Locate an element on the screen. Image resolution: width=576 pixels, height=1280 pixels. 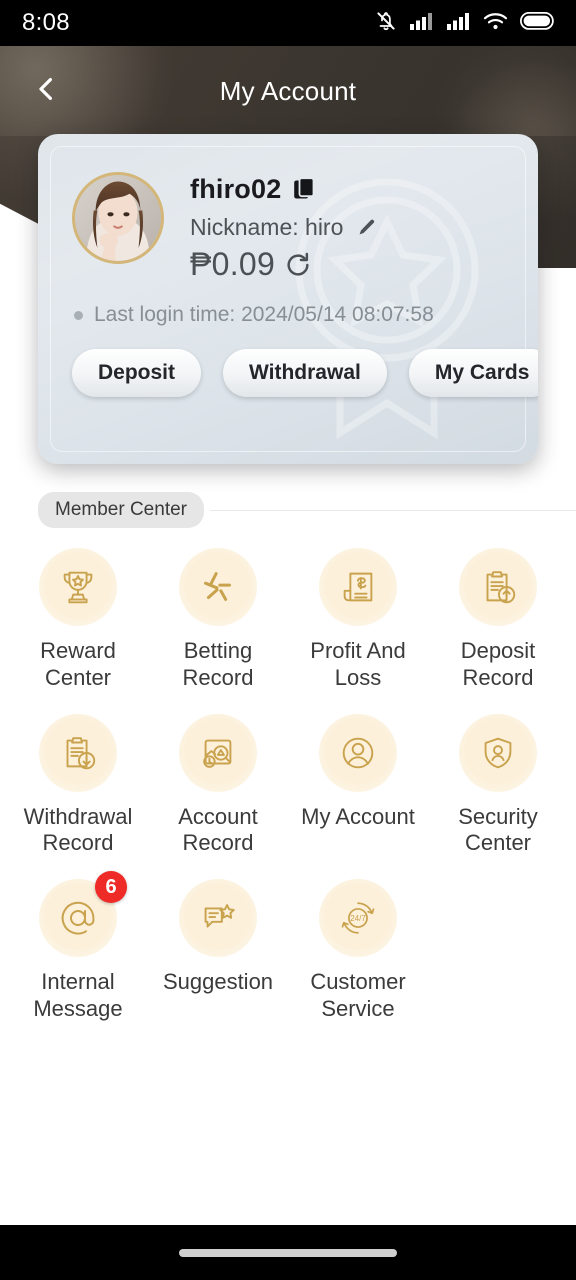
betting-sticks-icon is located at coordinates (218, 587).